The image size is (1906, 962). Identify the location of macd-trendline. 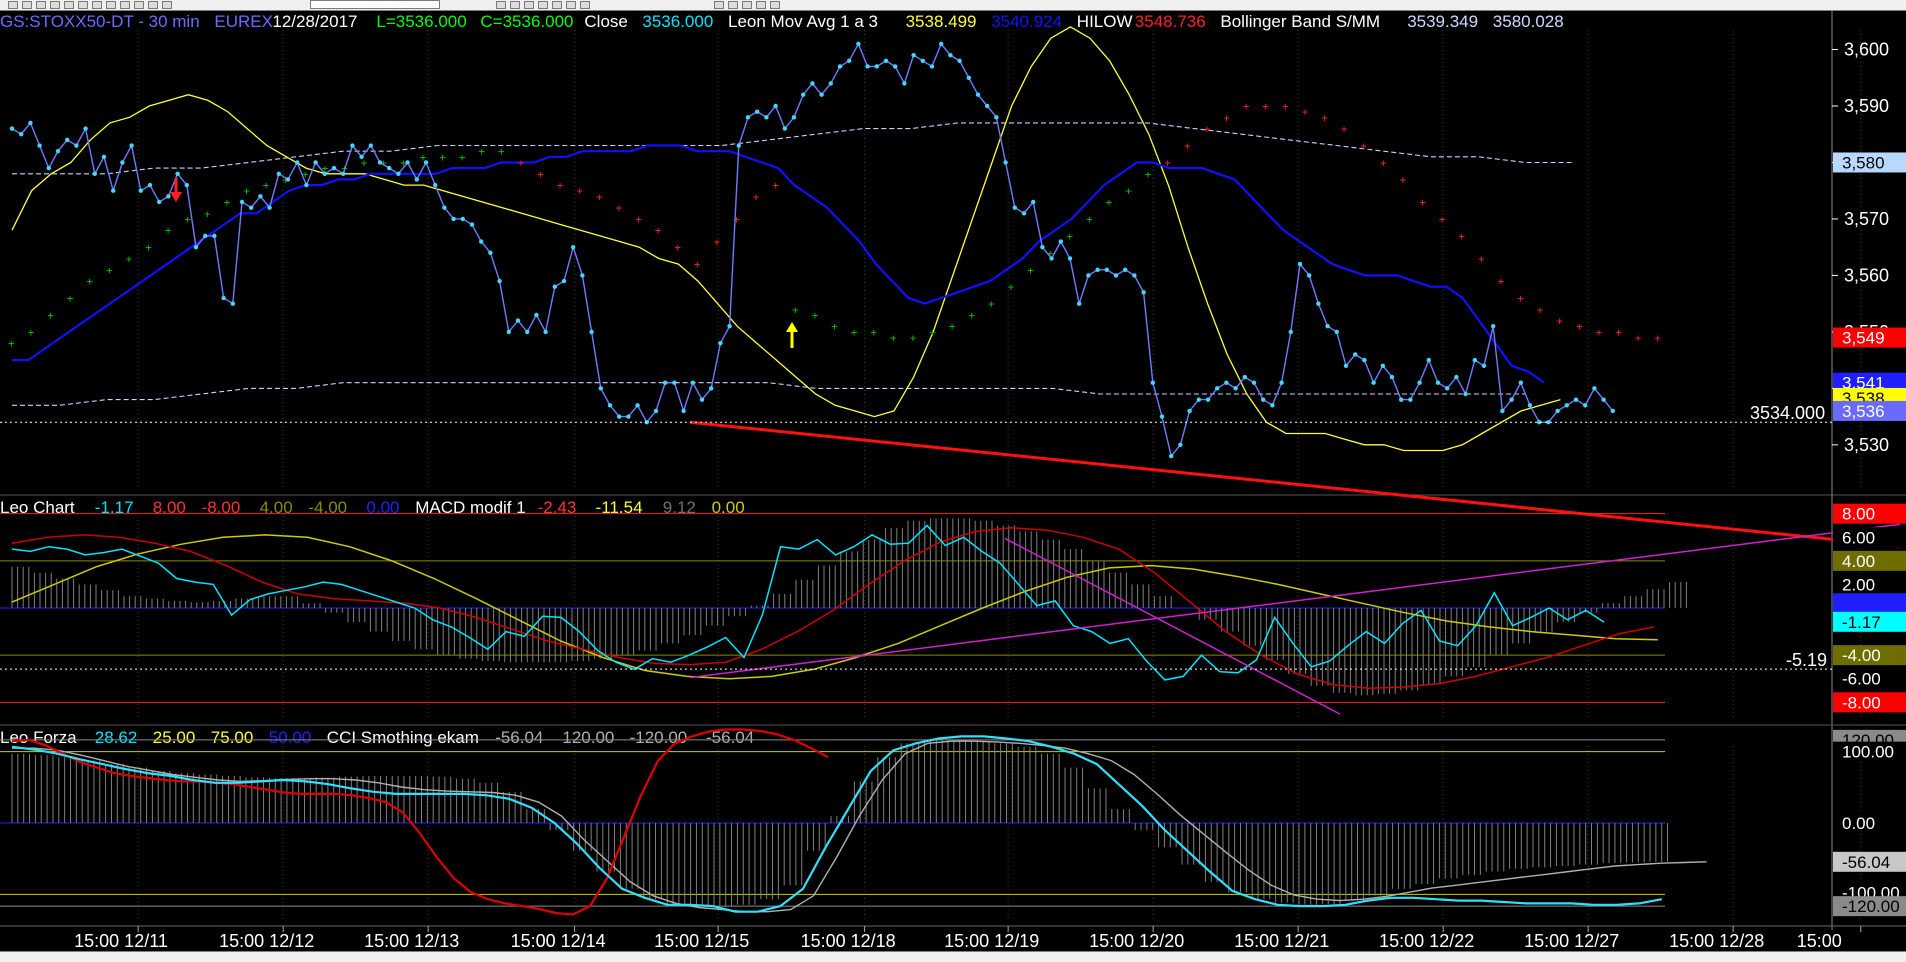
(1295, 601).